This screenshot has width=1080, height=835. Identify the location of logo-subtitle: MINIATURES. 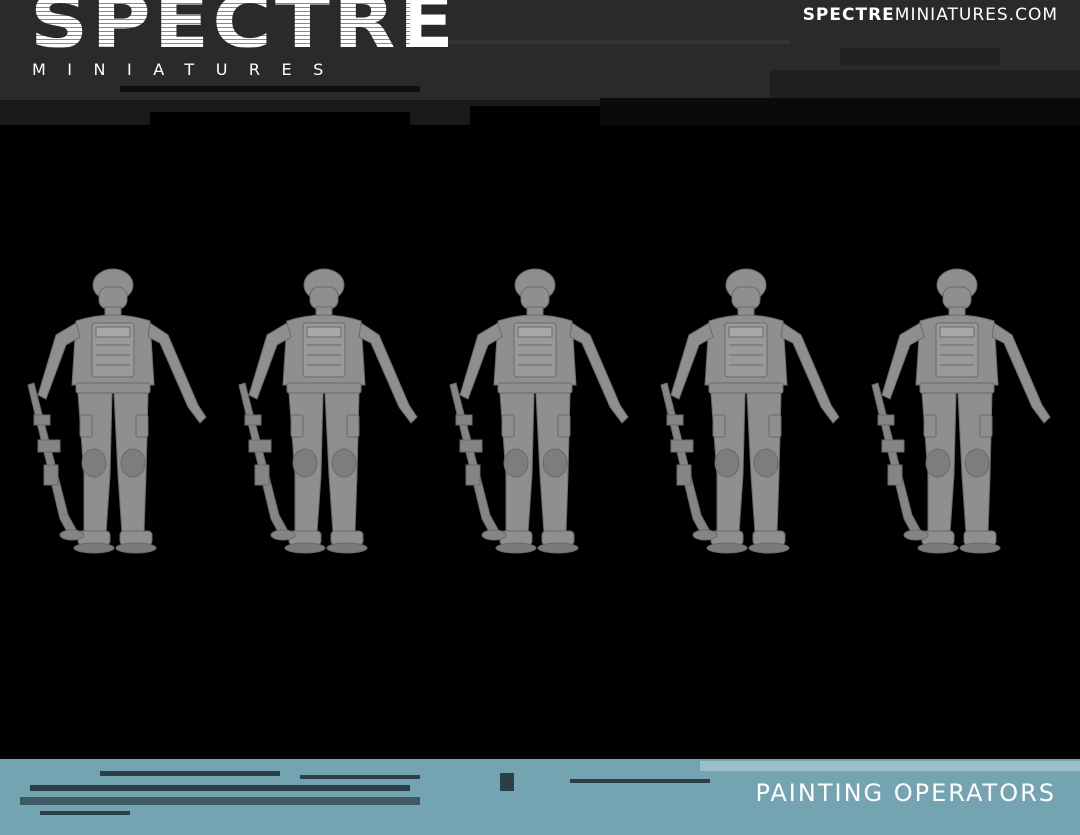
(188, 69).